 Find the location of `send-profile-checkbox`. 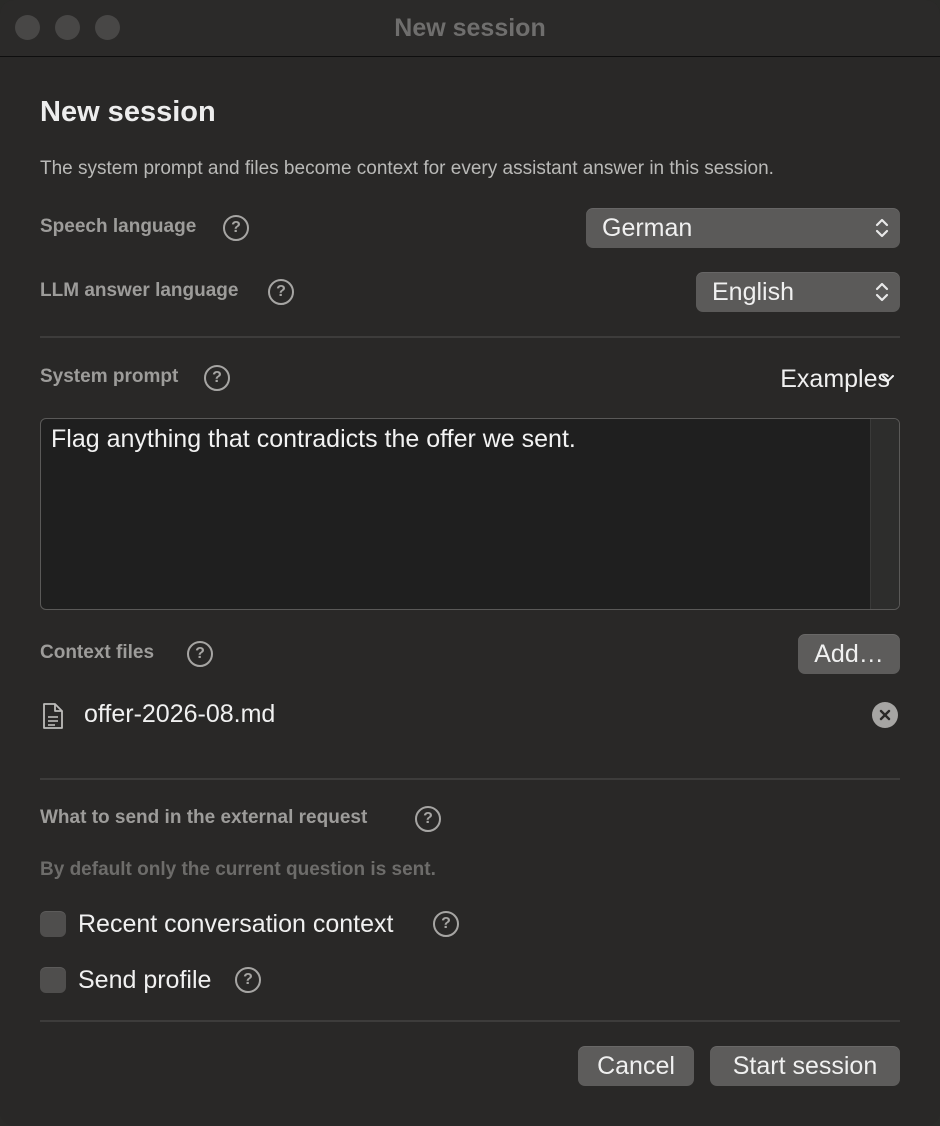

send-profile-checkbox is located at coordinates (53, 980).